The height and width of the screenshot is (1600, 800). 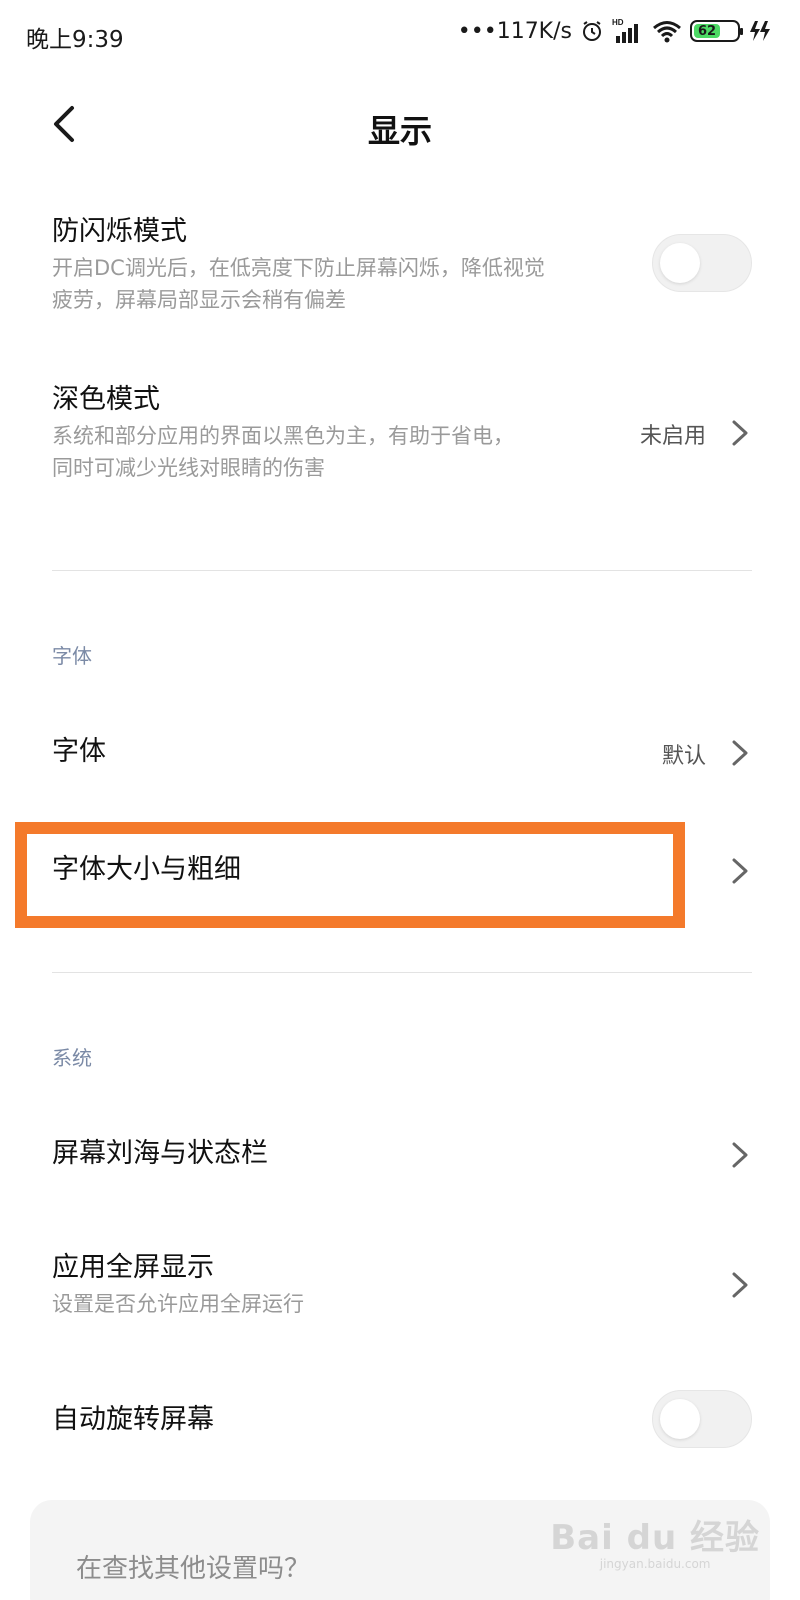 I want to click on anti-flicker-desc-line1: 开启DC调光后，在低亮度下防止屏幕闪烁，降低视觉, so click(x=298, y=268).